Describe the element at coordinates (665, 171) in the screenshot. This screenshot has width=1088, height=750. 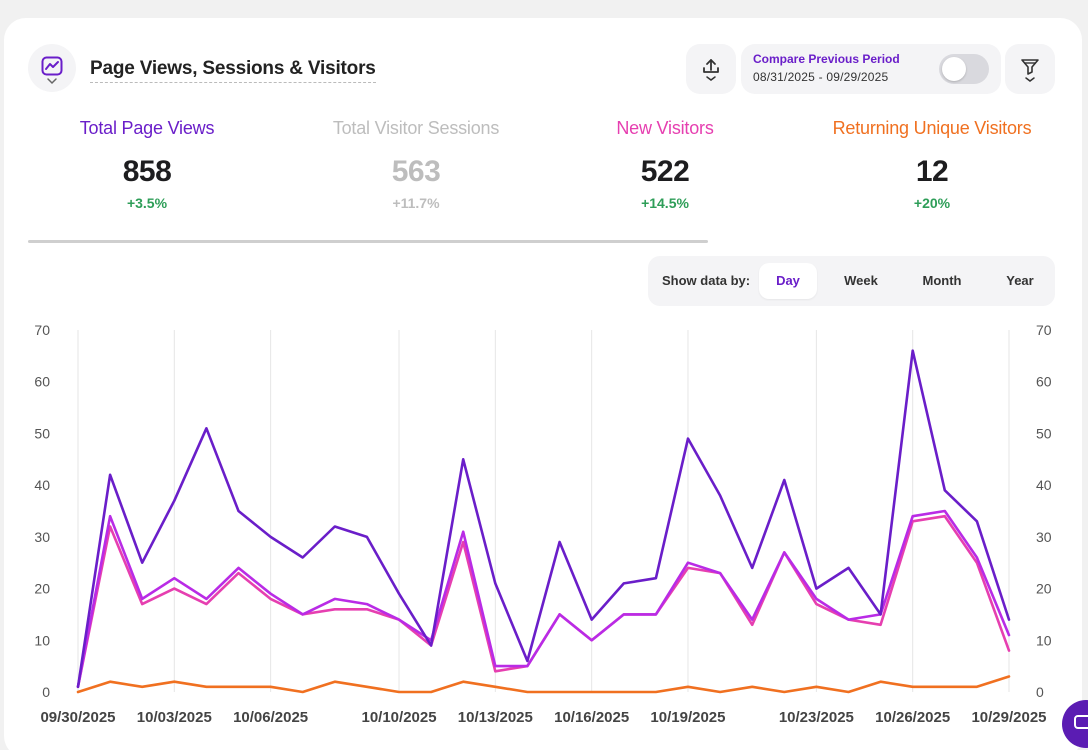
I see `metric-value: 522` at that location.